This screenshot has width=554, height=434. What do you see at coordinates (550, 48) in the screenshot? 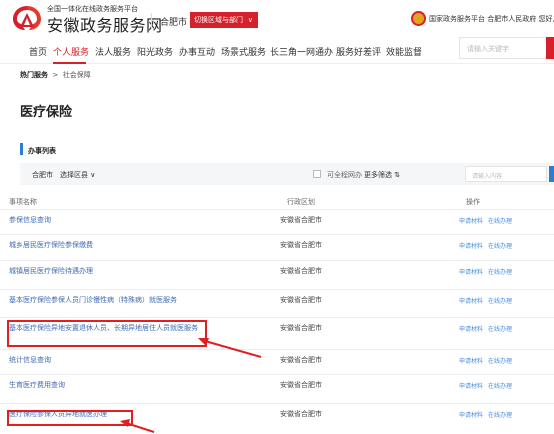
I see `search-button` at bounding box center [550, 48].